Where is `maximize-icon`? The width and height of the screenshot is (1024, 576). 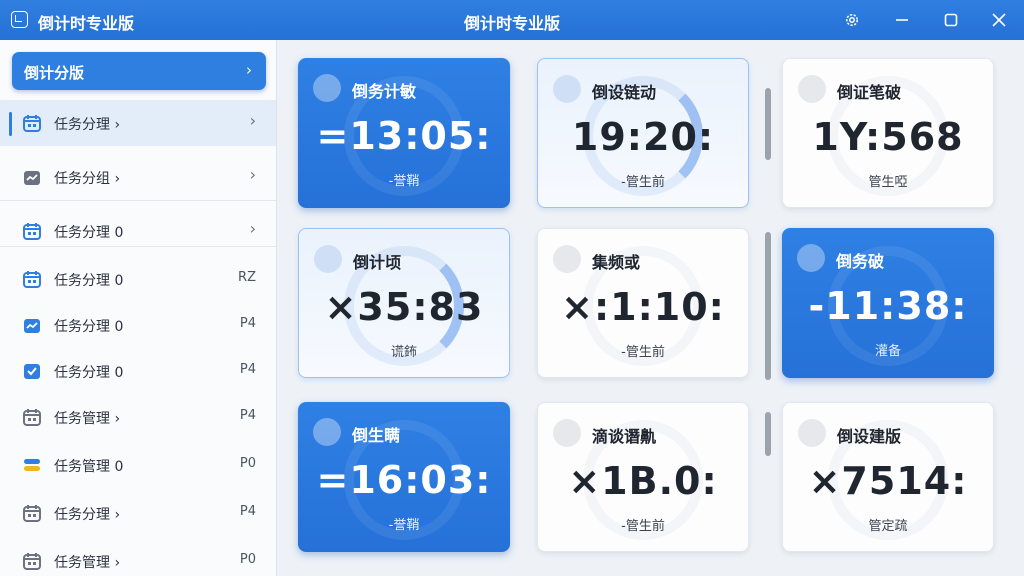
maximize-icon is located at coordinates (951, 20).